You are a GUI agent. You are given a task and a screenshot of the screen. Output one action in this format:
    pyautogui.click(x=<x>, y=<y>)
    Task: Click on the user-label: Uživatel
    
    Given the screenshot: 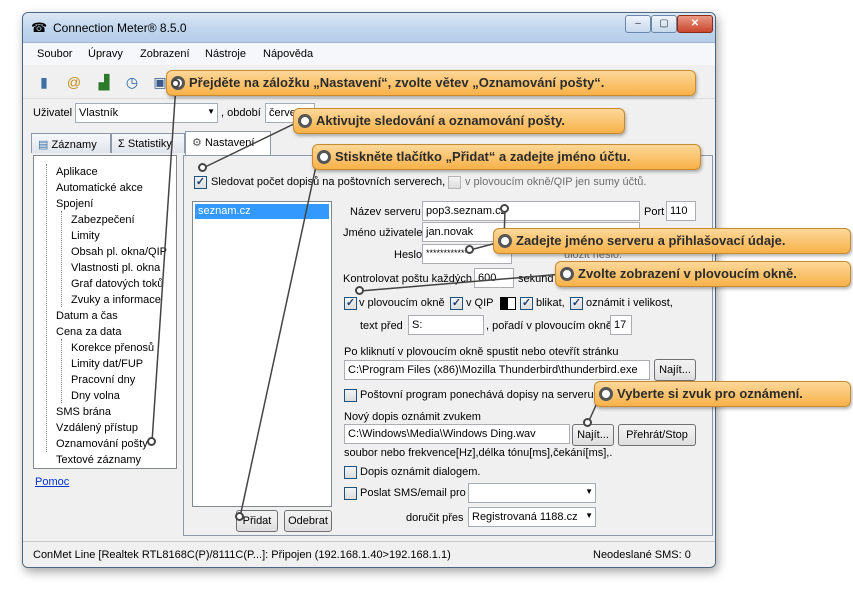 What is the action you would take?
    pyautogui.click(x=53, y=113)
    